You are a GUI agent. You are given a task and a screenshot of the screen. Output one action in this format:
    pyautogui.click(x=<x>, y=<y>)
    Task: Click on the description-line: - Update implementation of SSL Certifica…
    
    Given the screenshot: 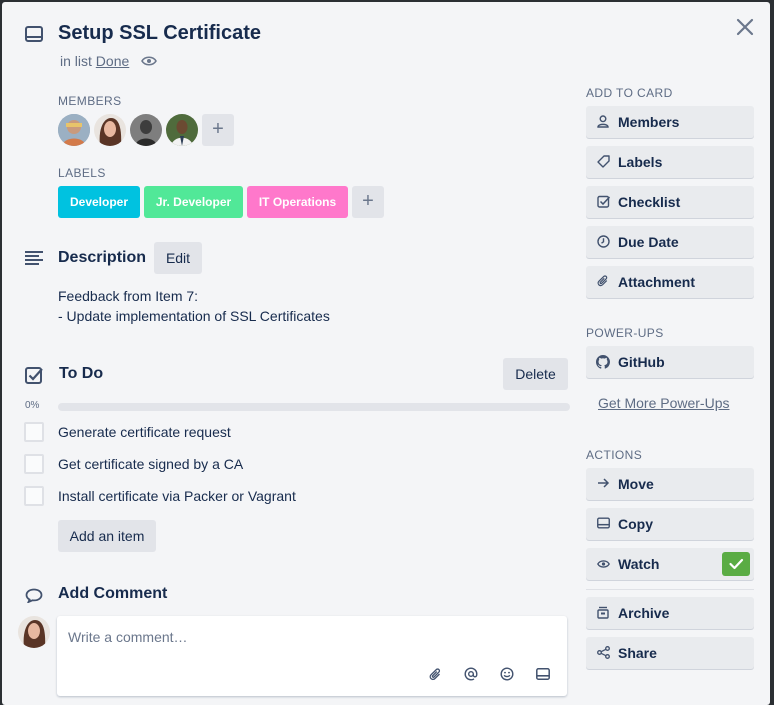 What is the action you would take?
    pyautogui.click(x=194, y=316)
    